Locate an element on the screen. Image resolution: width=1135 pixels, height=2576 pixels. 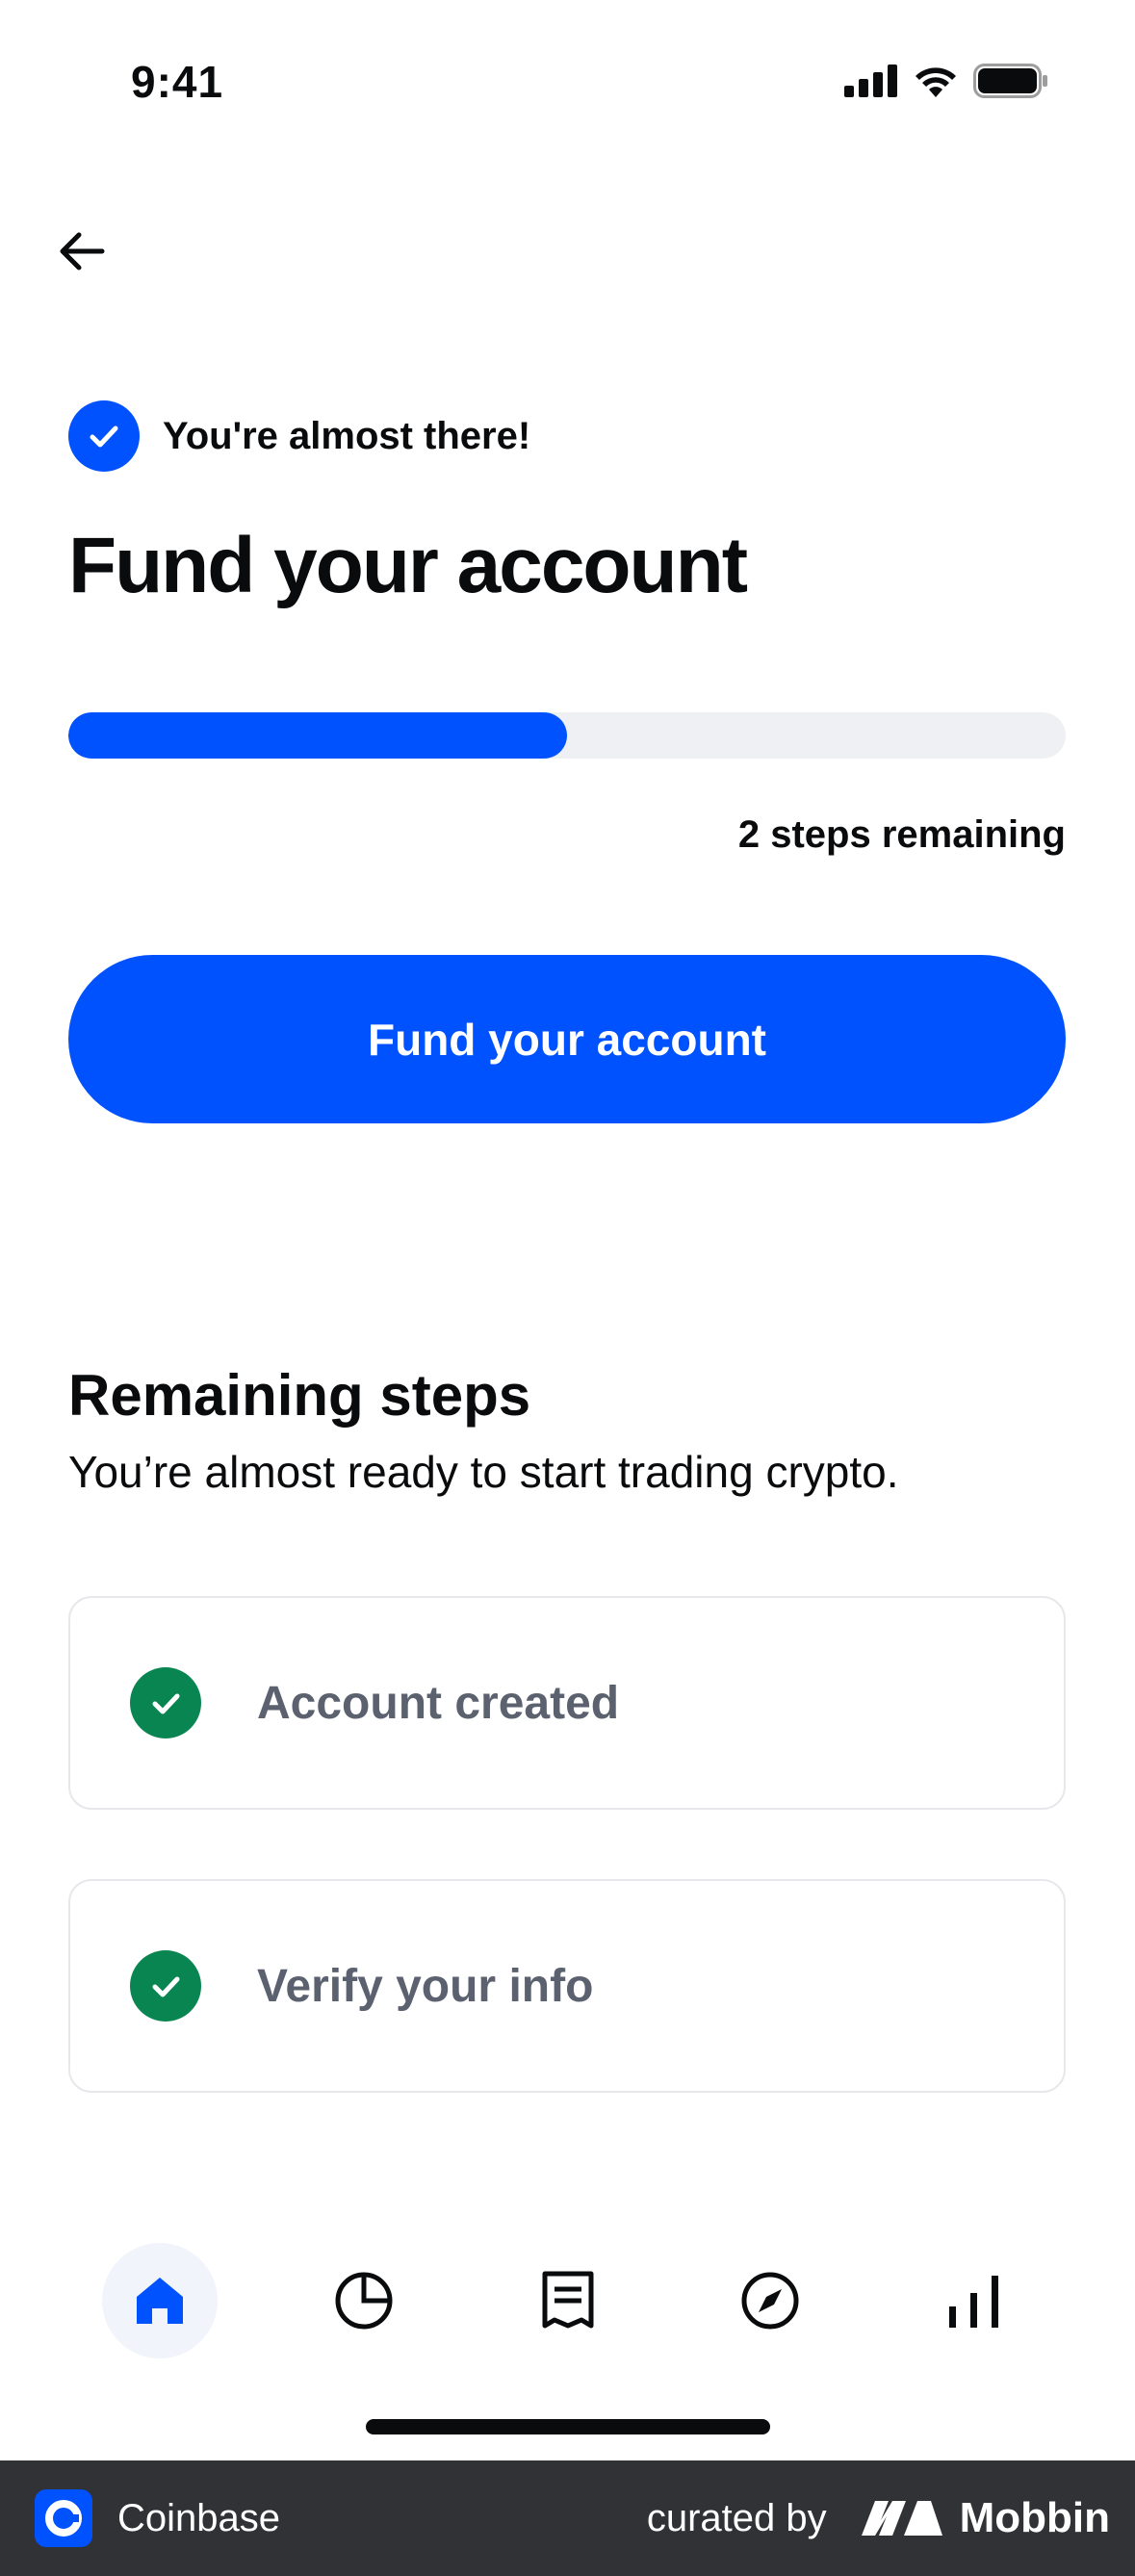
nav-markets is located at coordinates (974, 2300).